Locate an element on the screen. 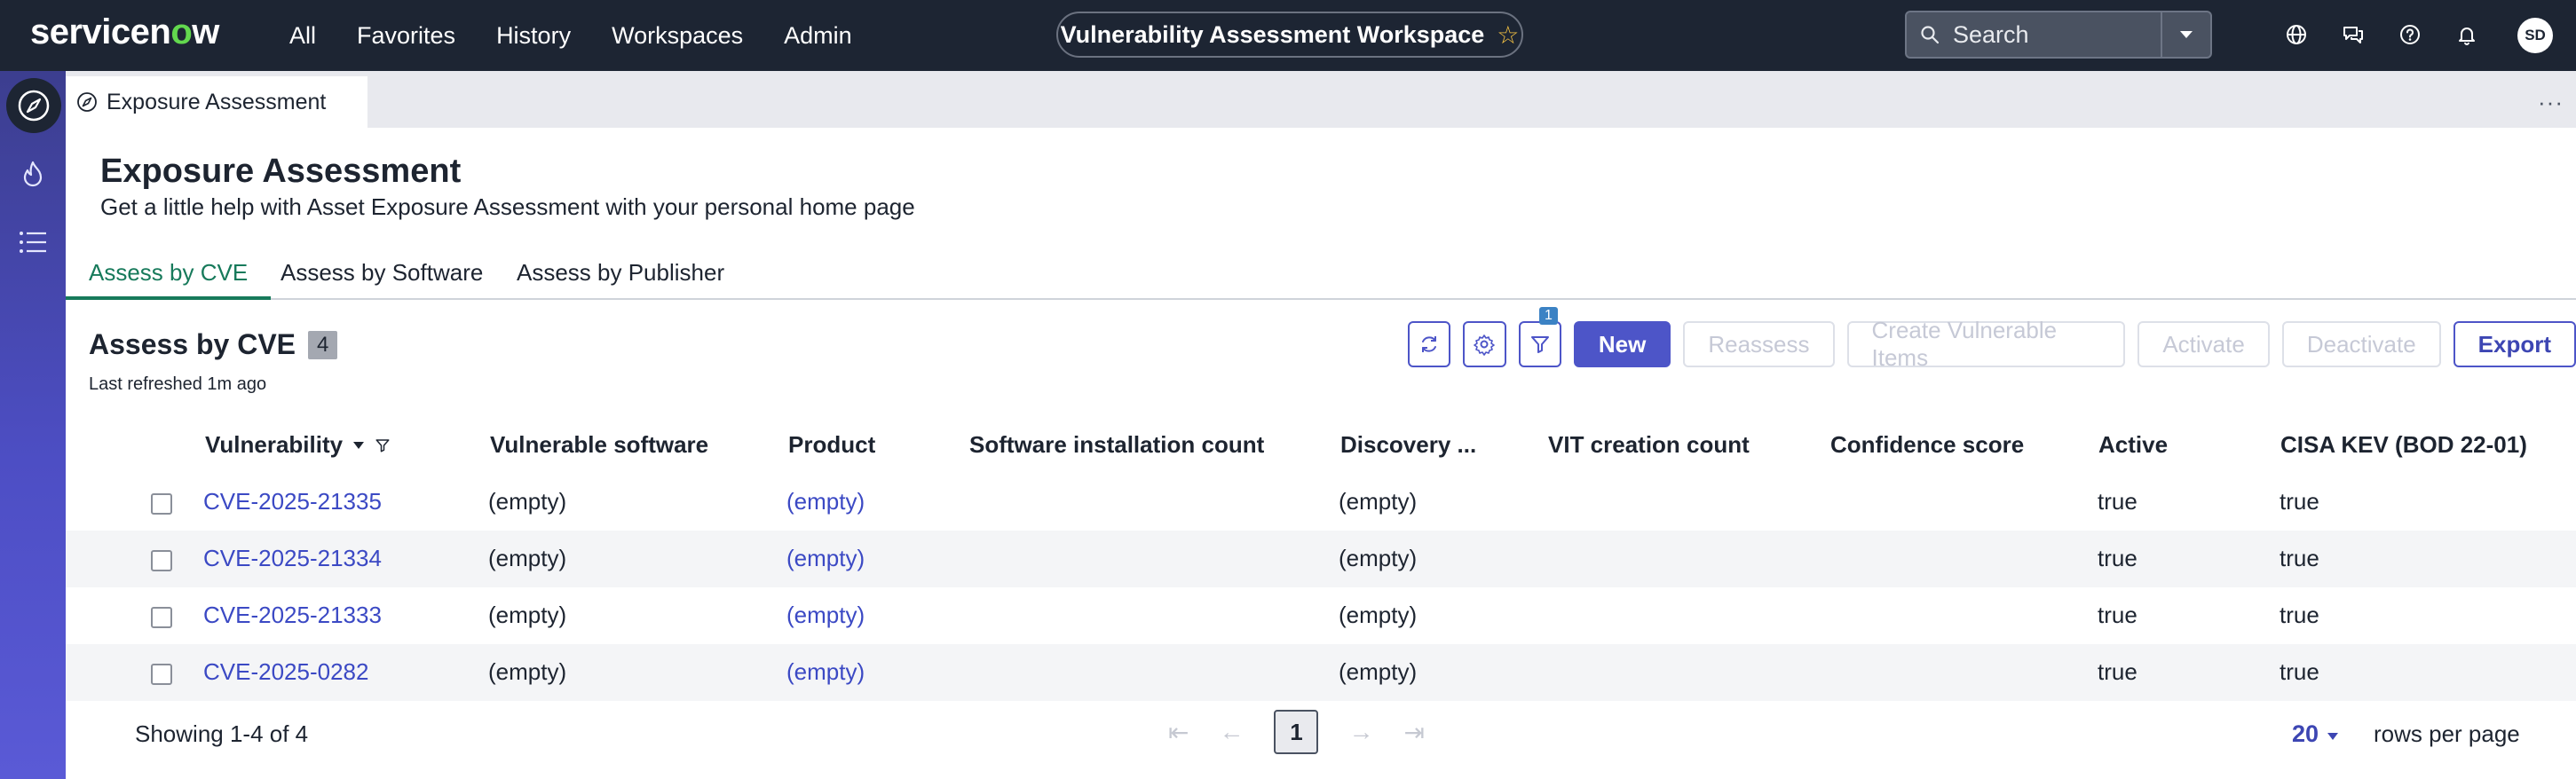  nav-link-admin: Admin is located at coordinates (818, 36).